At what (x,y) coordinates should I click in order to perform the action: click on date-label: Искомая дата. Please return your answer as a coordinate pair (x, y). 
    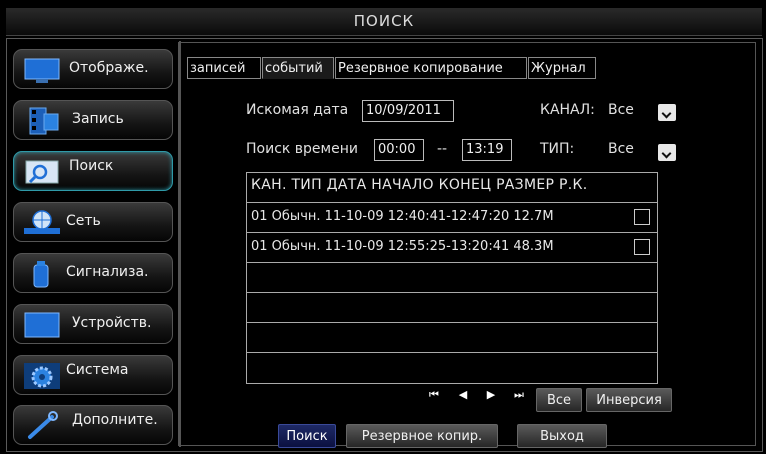
    Looking at the image, I should click on (297, 110).